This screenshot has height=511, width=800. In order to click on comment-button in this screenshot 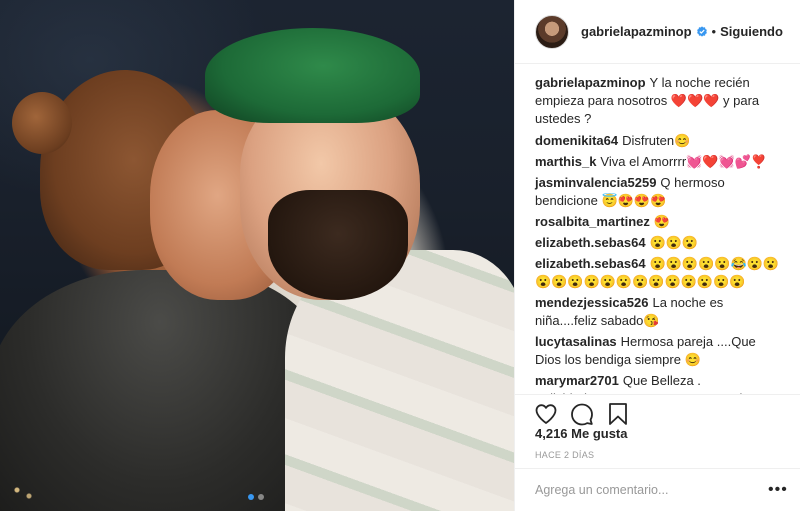, I will do `click(582, 414)`.